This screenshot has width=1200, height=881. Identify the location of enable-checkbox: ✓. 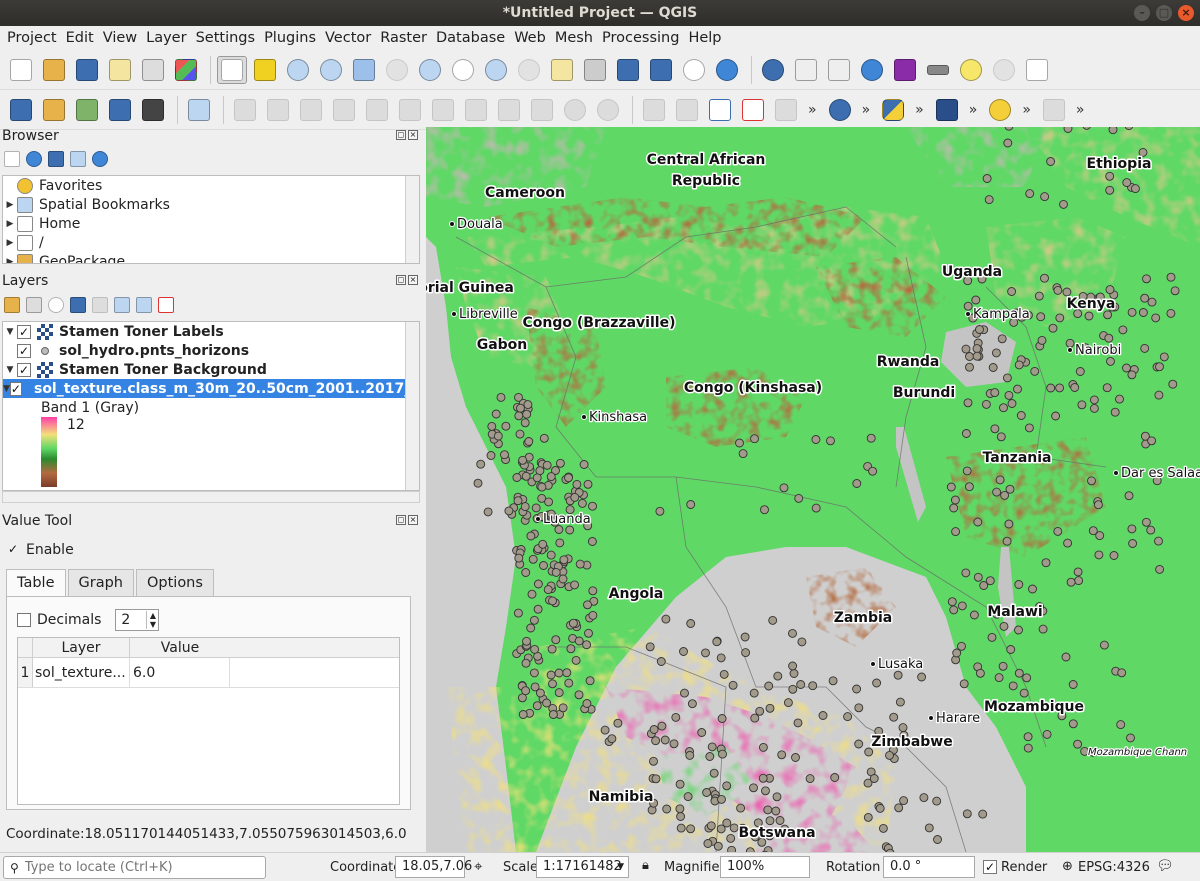
(13, 550).